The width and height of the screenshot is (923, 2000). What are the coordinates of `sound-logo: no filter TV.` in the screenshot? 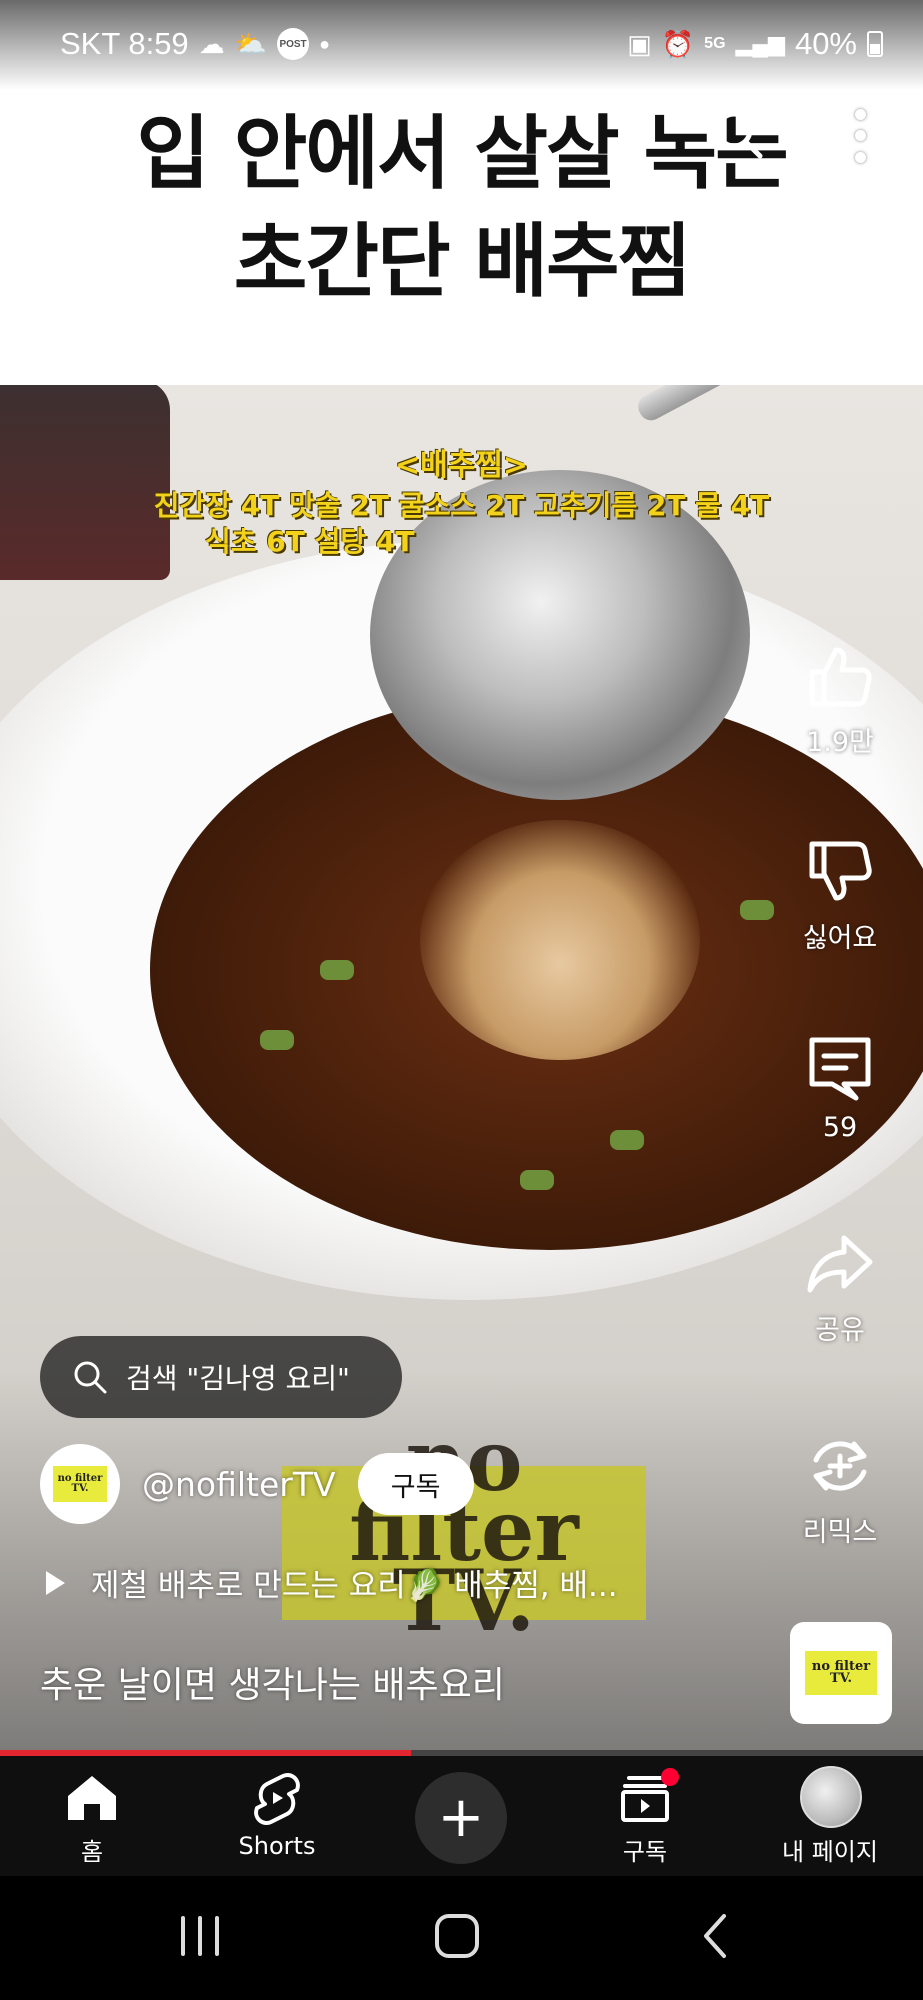 It's located at (841, 1673).